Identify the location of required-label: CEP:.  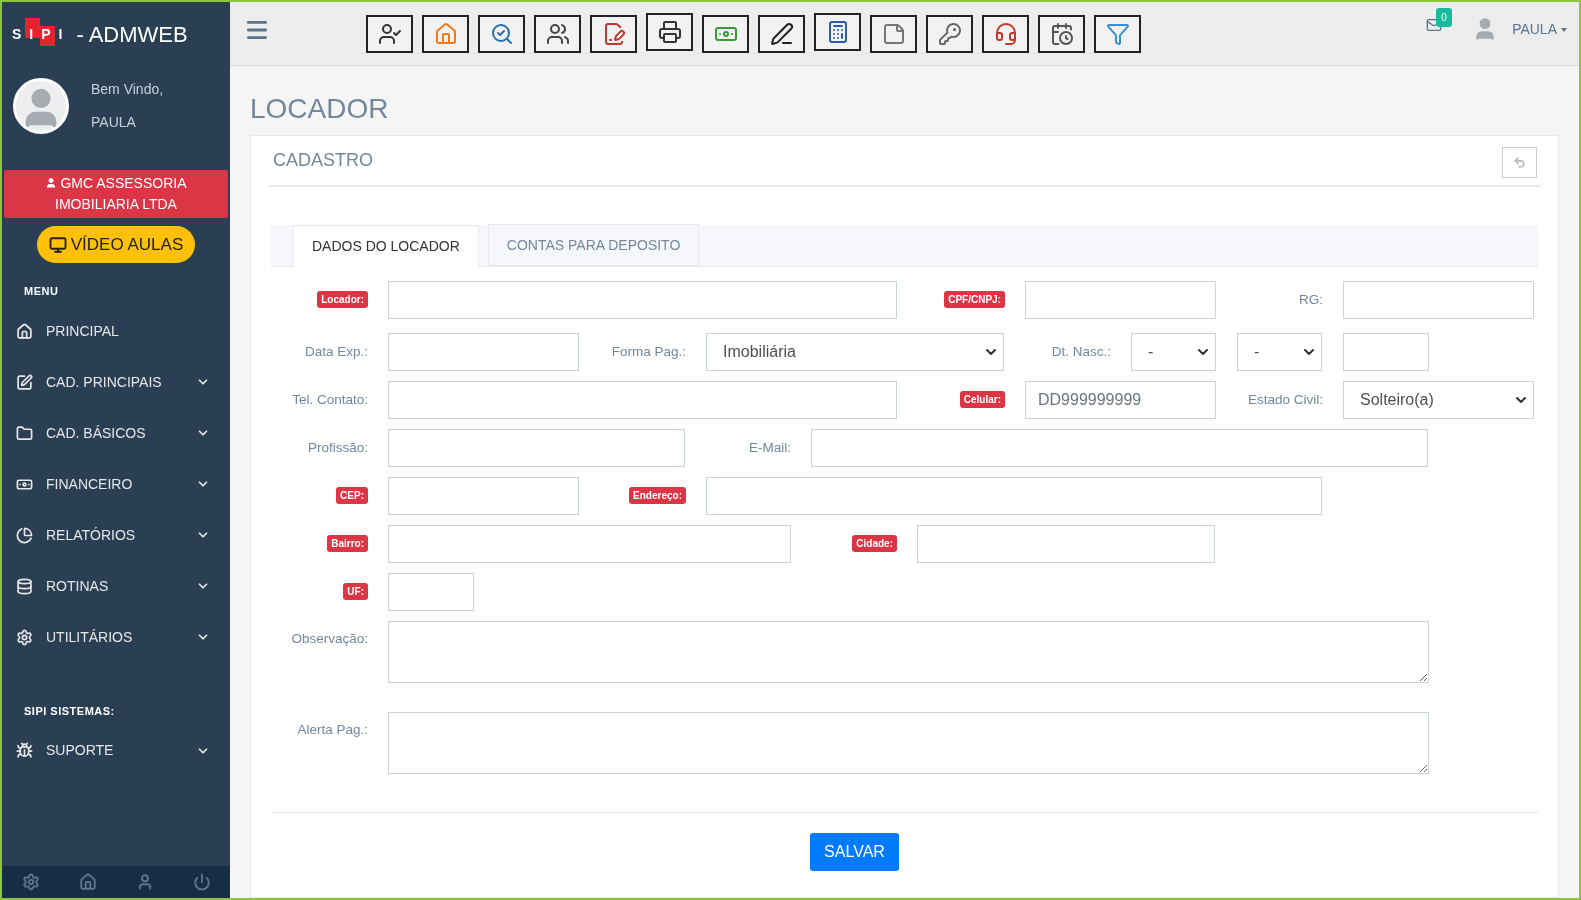
(352, 495).